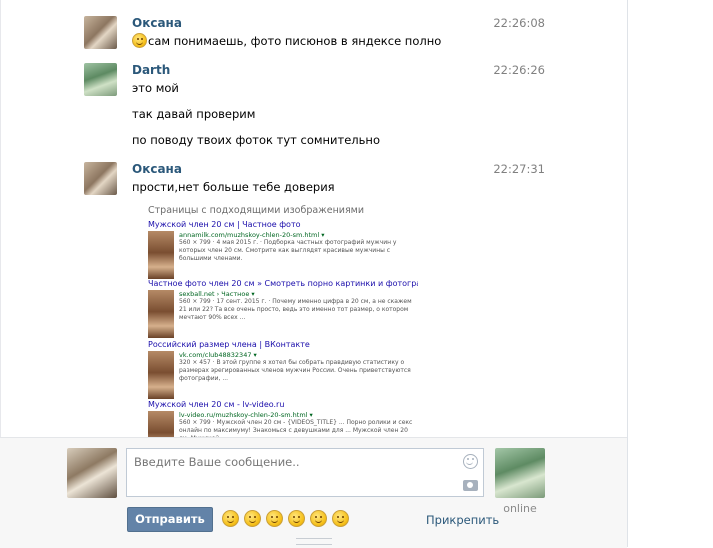  What do you see at coordinates (233, 187) in the screenshot?
I see `message-text: прости,нет больше тебе доверия` at bounding box center [233, 187].